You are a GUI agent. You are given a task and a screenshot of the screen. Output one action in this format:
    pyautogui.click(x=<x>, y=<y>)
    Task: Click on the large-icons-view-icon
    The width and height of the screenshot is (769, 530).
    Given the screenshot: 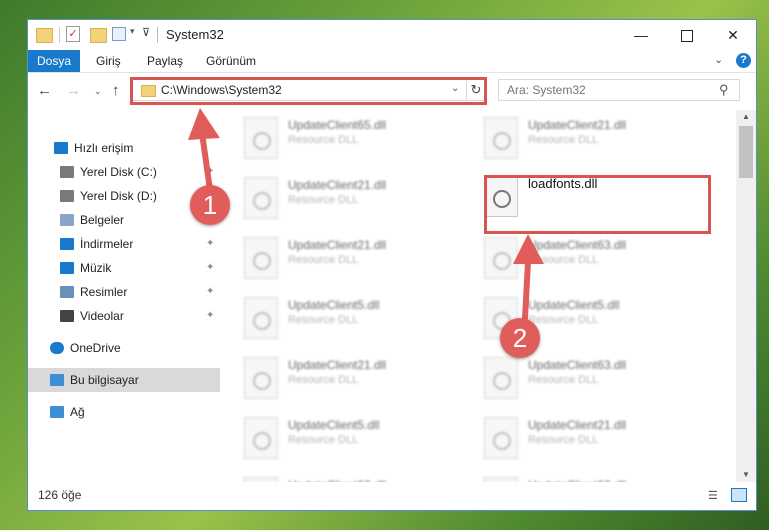 What is the action you would take?
    pyautogui.click(x=739, y=495)
    